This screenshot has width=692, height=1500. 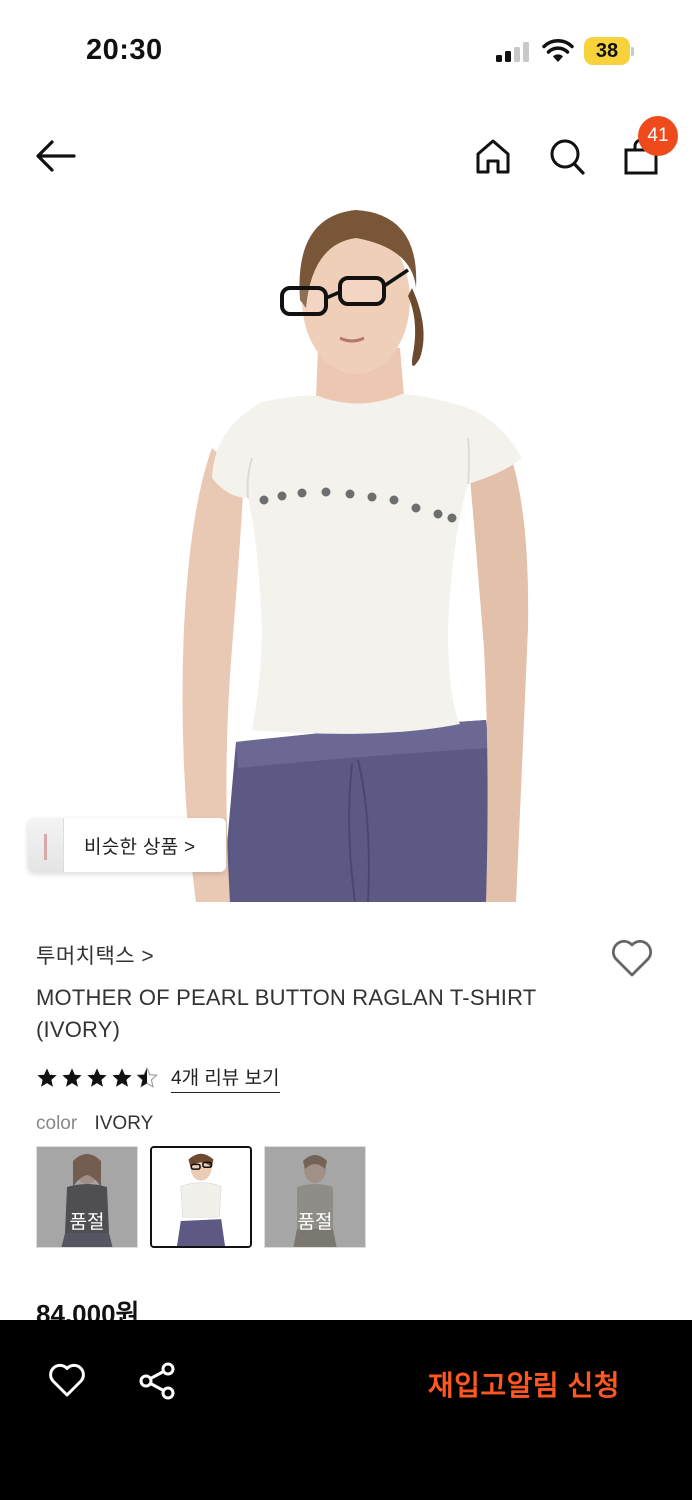 I want to click on battery-level: 38, so click(x=607, y=51).